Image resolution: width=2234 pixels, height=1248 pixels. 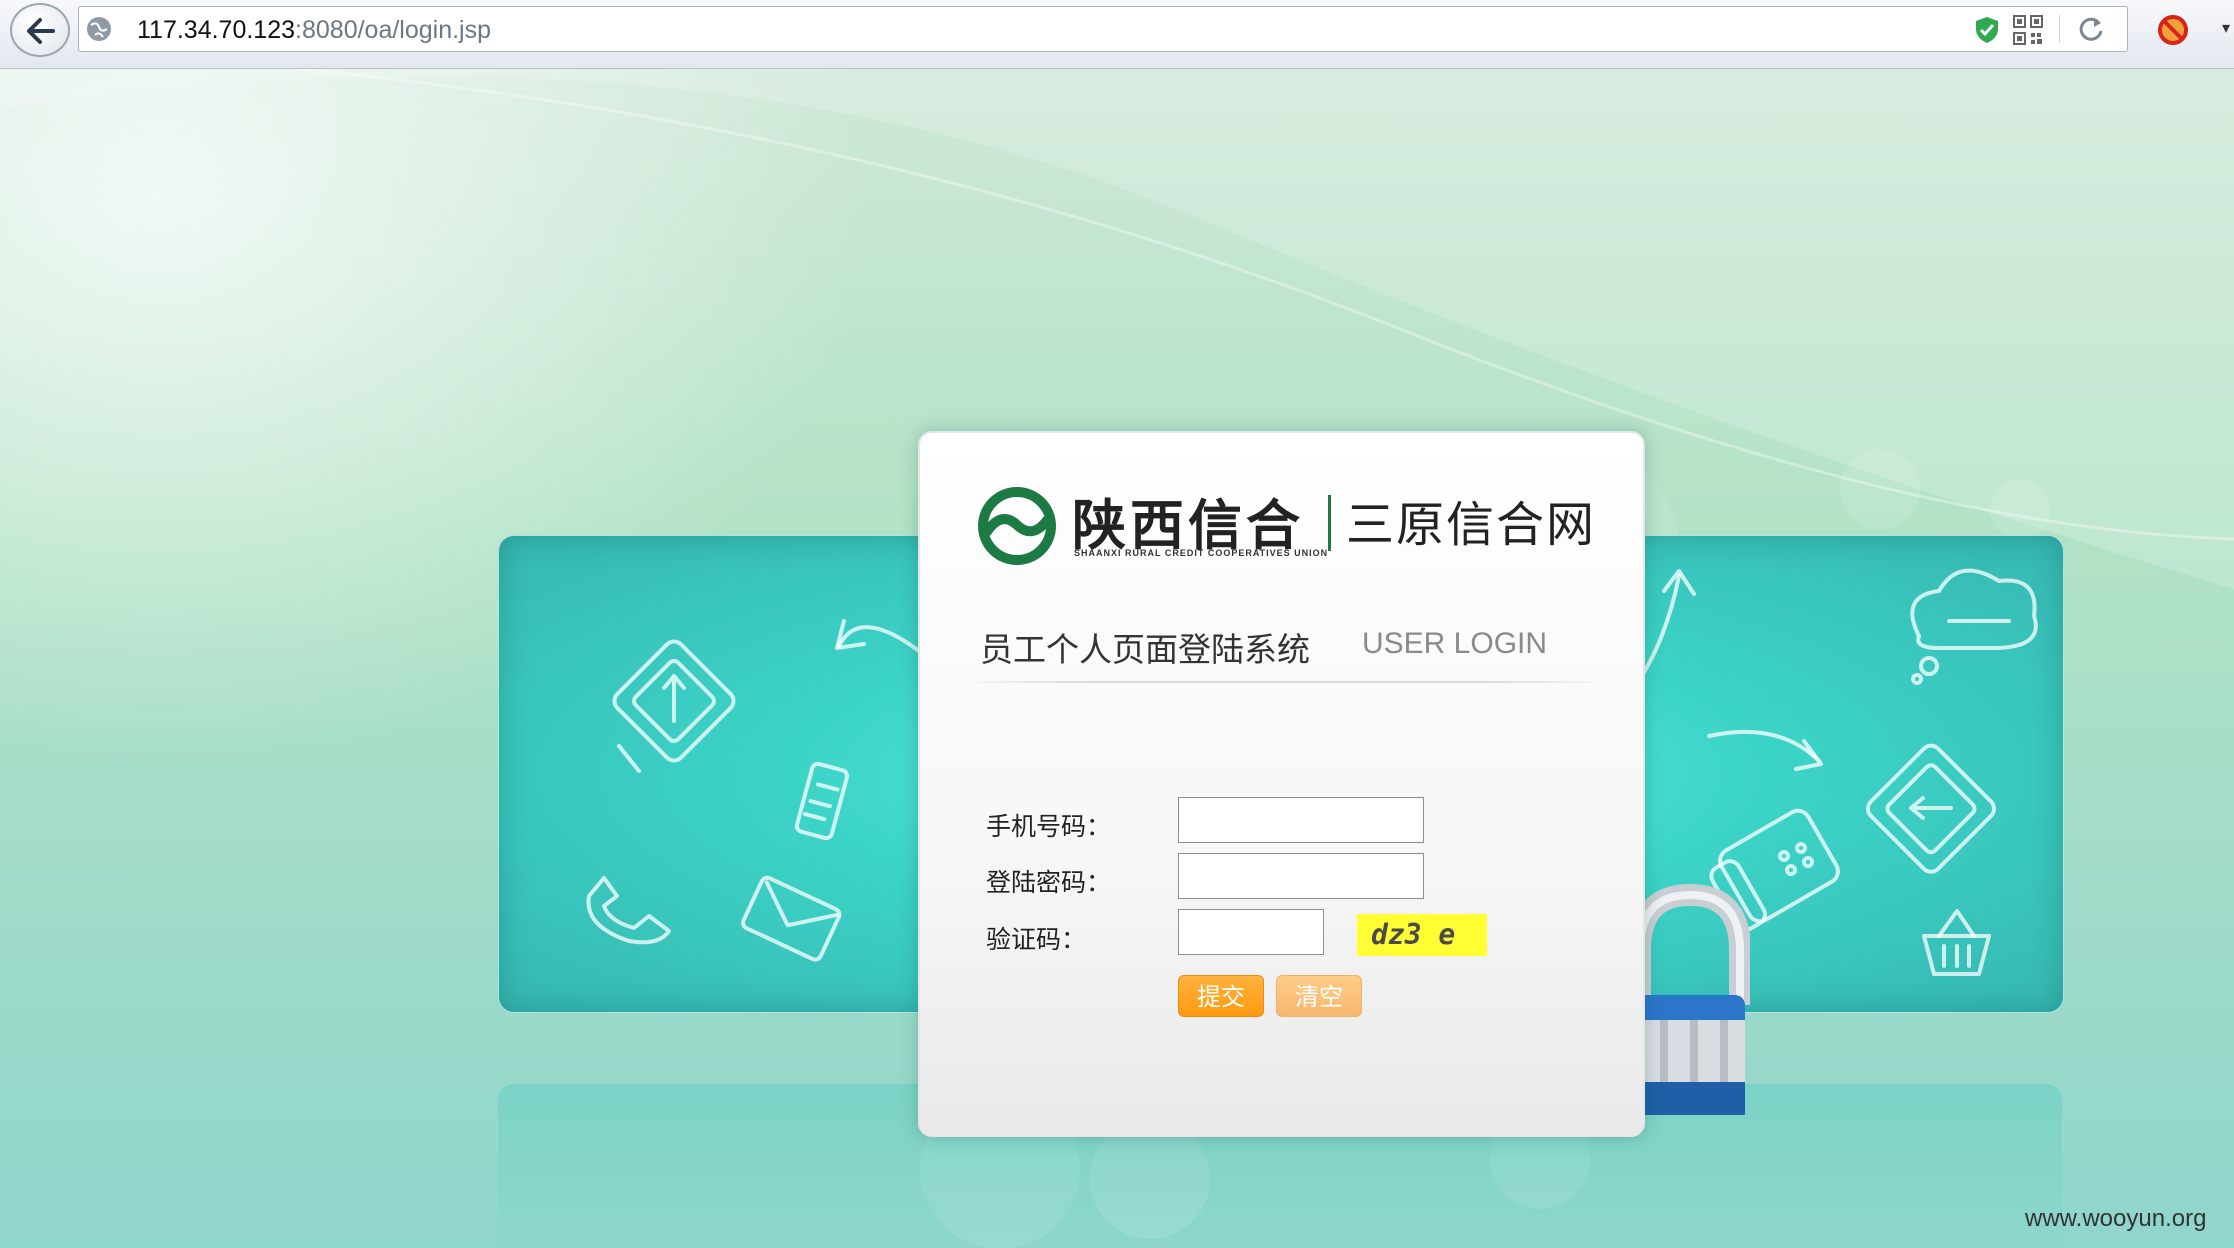 What do you see at coordinates (1301, 876) in the screenshot?
I see `password-input` at bounding box center [1301, 876].